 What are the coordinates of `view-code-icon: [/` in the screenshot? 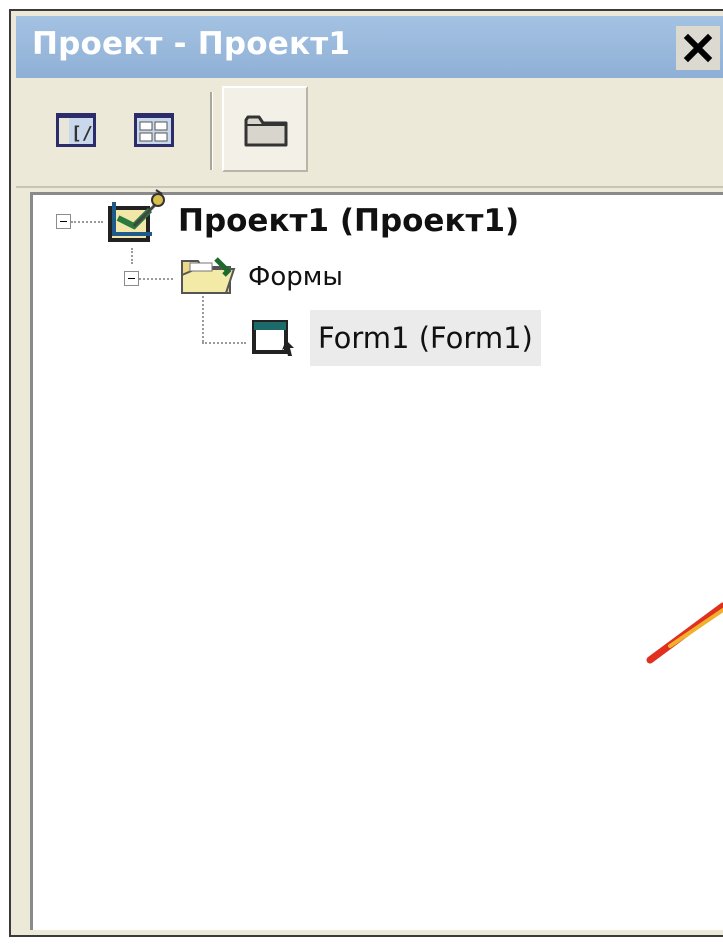 It's located at (76, 130).